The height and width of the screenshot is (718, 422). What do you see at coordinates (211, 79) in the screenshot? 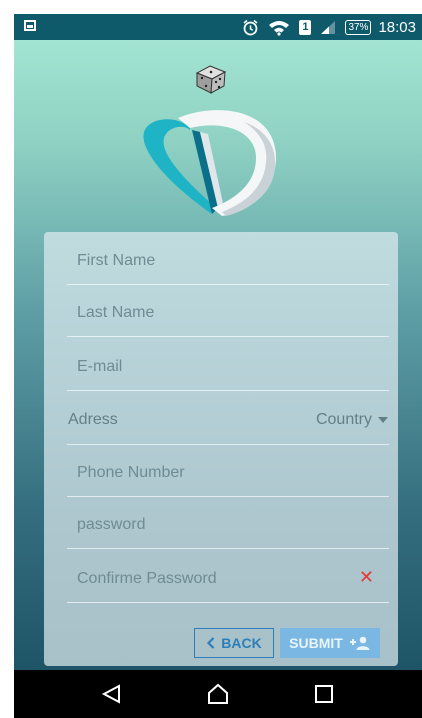
I see `dice-icon` at bounding box center [211, 79].